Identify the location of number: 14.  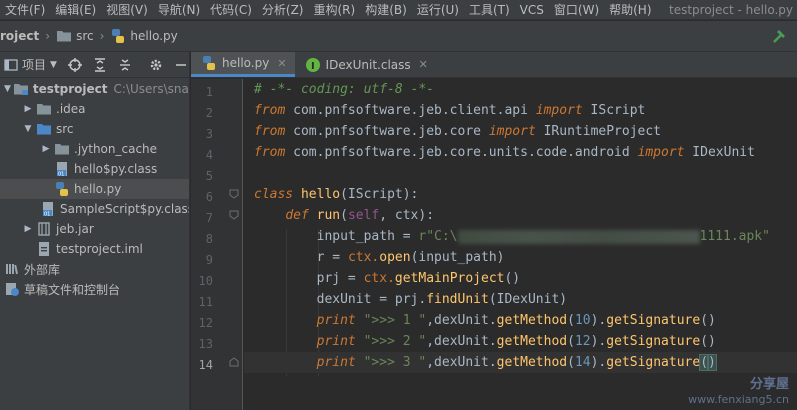
(582, 362).